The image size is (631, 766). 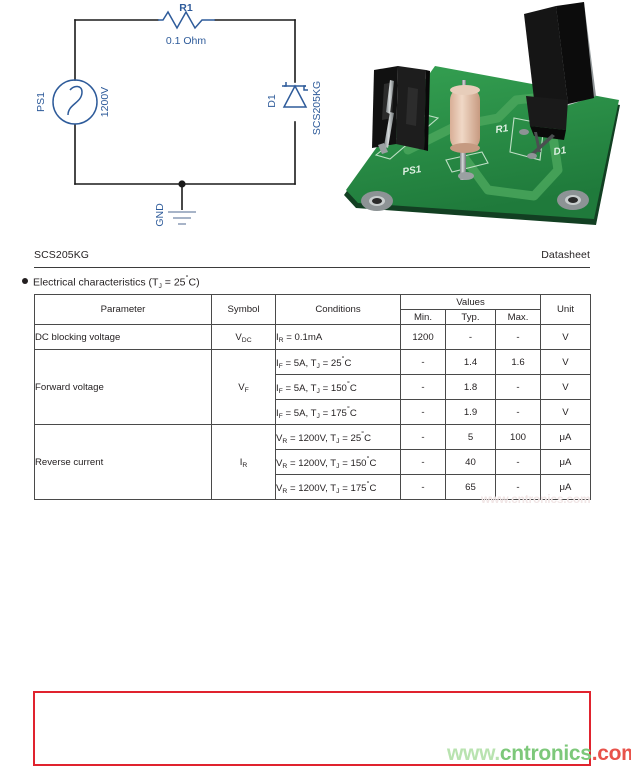 I want to click on pcb-label-d1: D1, so click(x=560, y=151).